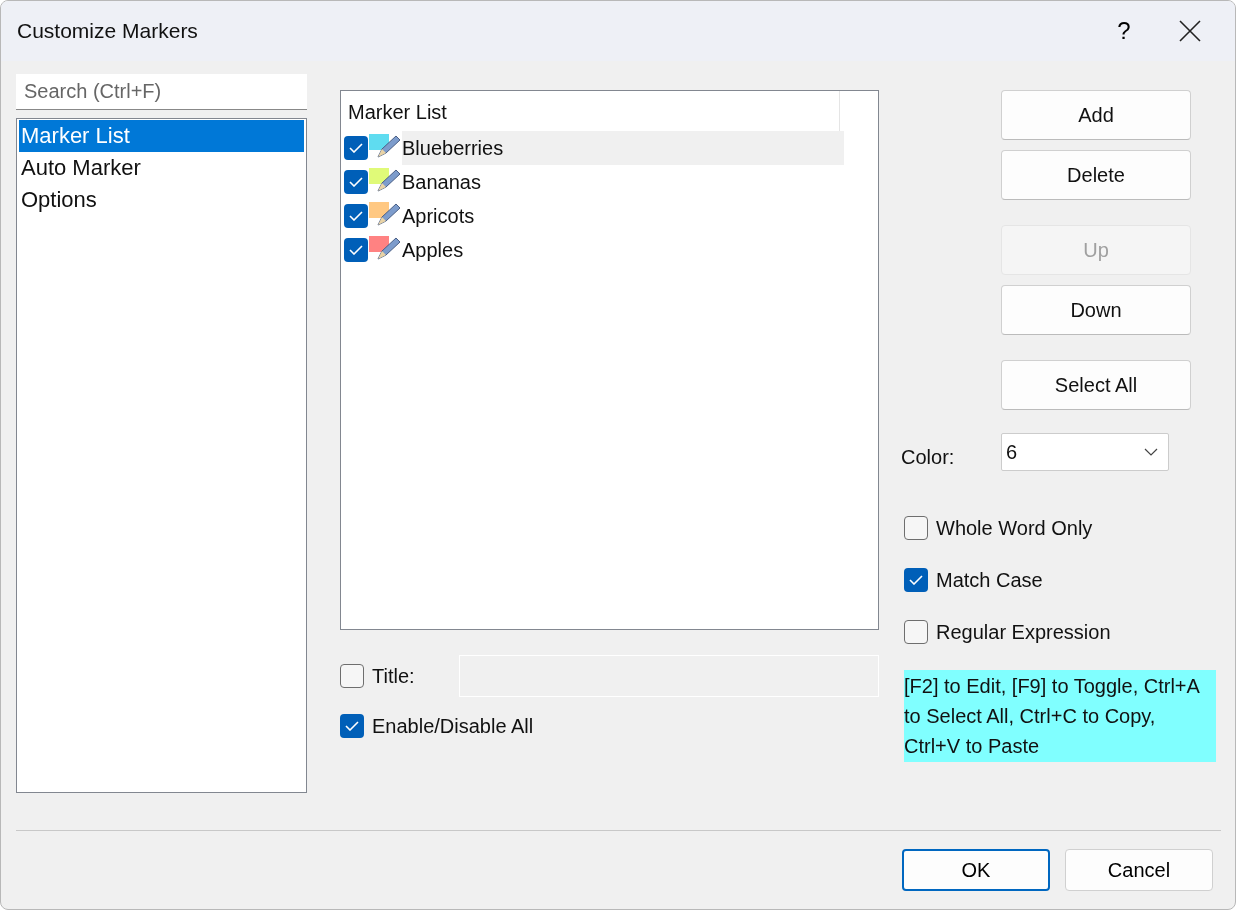 Image resolution: width=1236 pixels, height=910 pixels. What do you see at coordinates (1096, 385) in the screenshot?
I see `action-button: Select All` at bounding box center [1096, 385].